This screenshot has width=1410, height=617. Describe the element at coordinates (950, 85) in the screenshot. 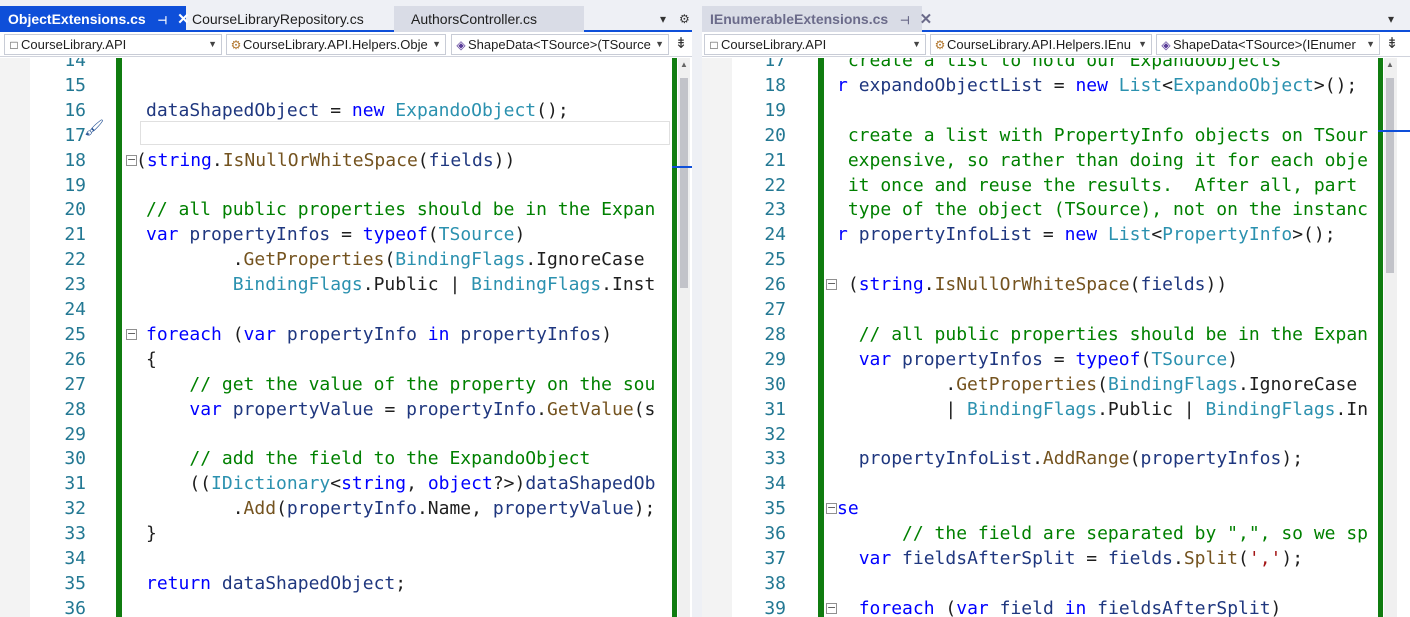

I see `code-token: expandoObjectList` at that location.